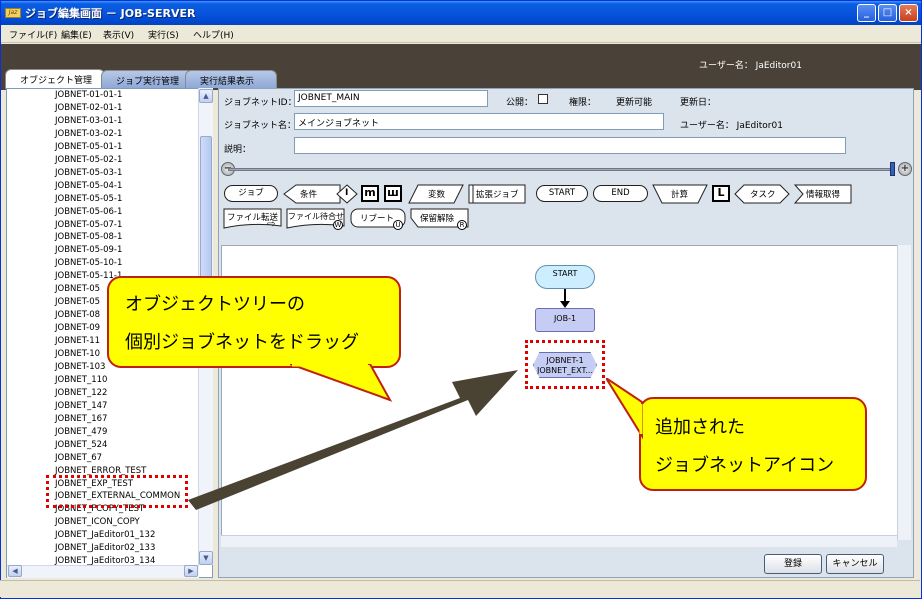  I want to click on tree-item: JOBNET-03-01-1, so click(88, 121).